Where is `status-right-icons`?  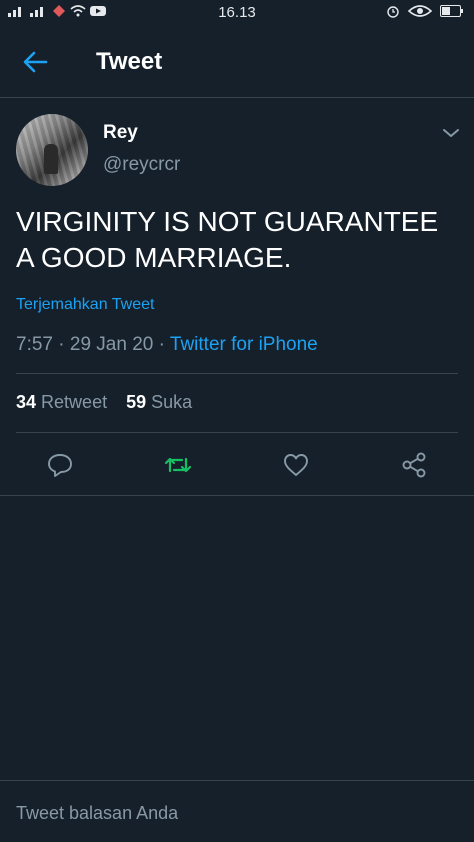 status-right-icons is located at coordinates (425, 11).